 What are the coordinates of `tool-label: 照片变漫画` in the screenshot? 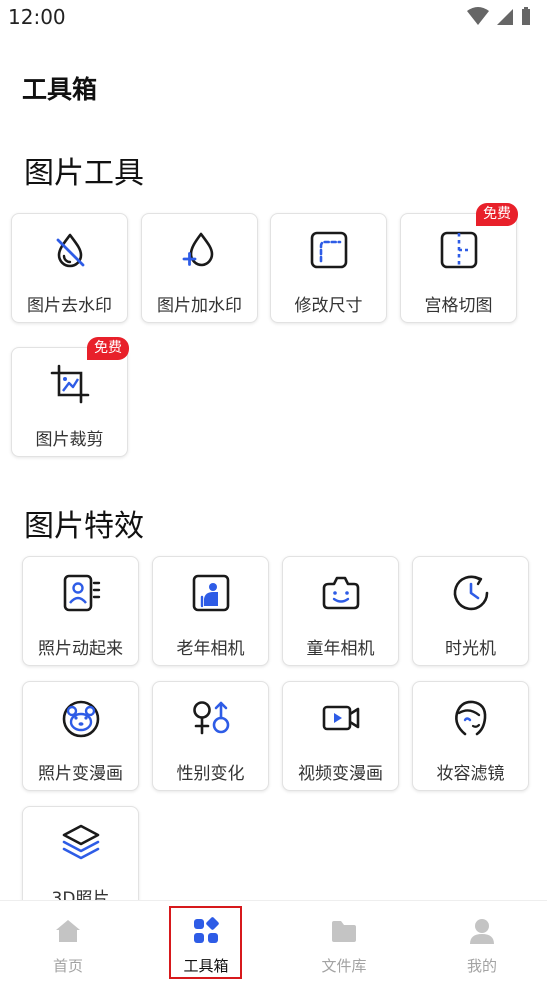 It's located at (80, 774).